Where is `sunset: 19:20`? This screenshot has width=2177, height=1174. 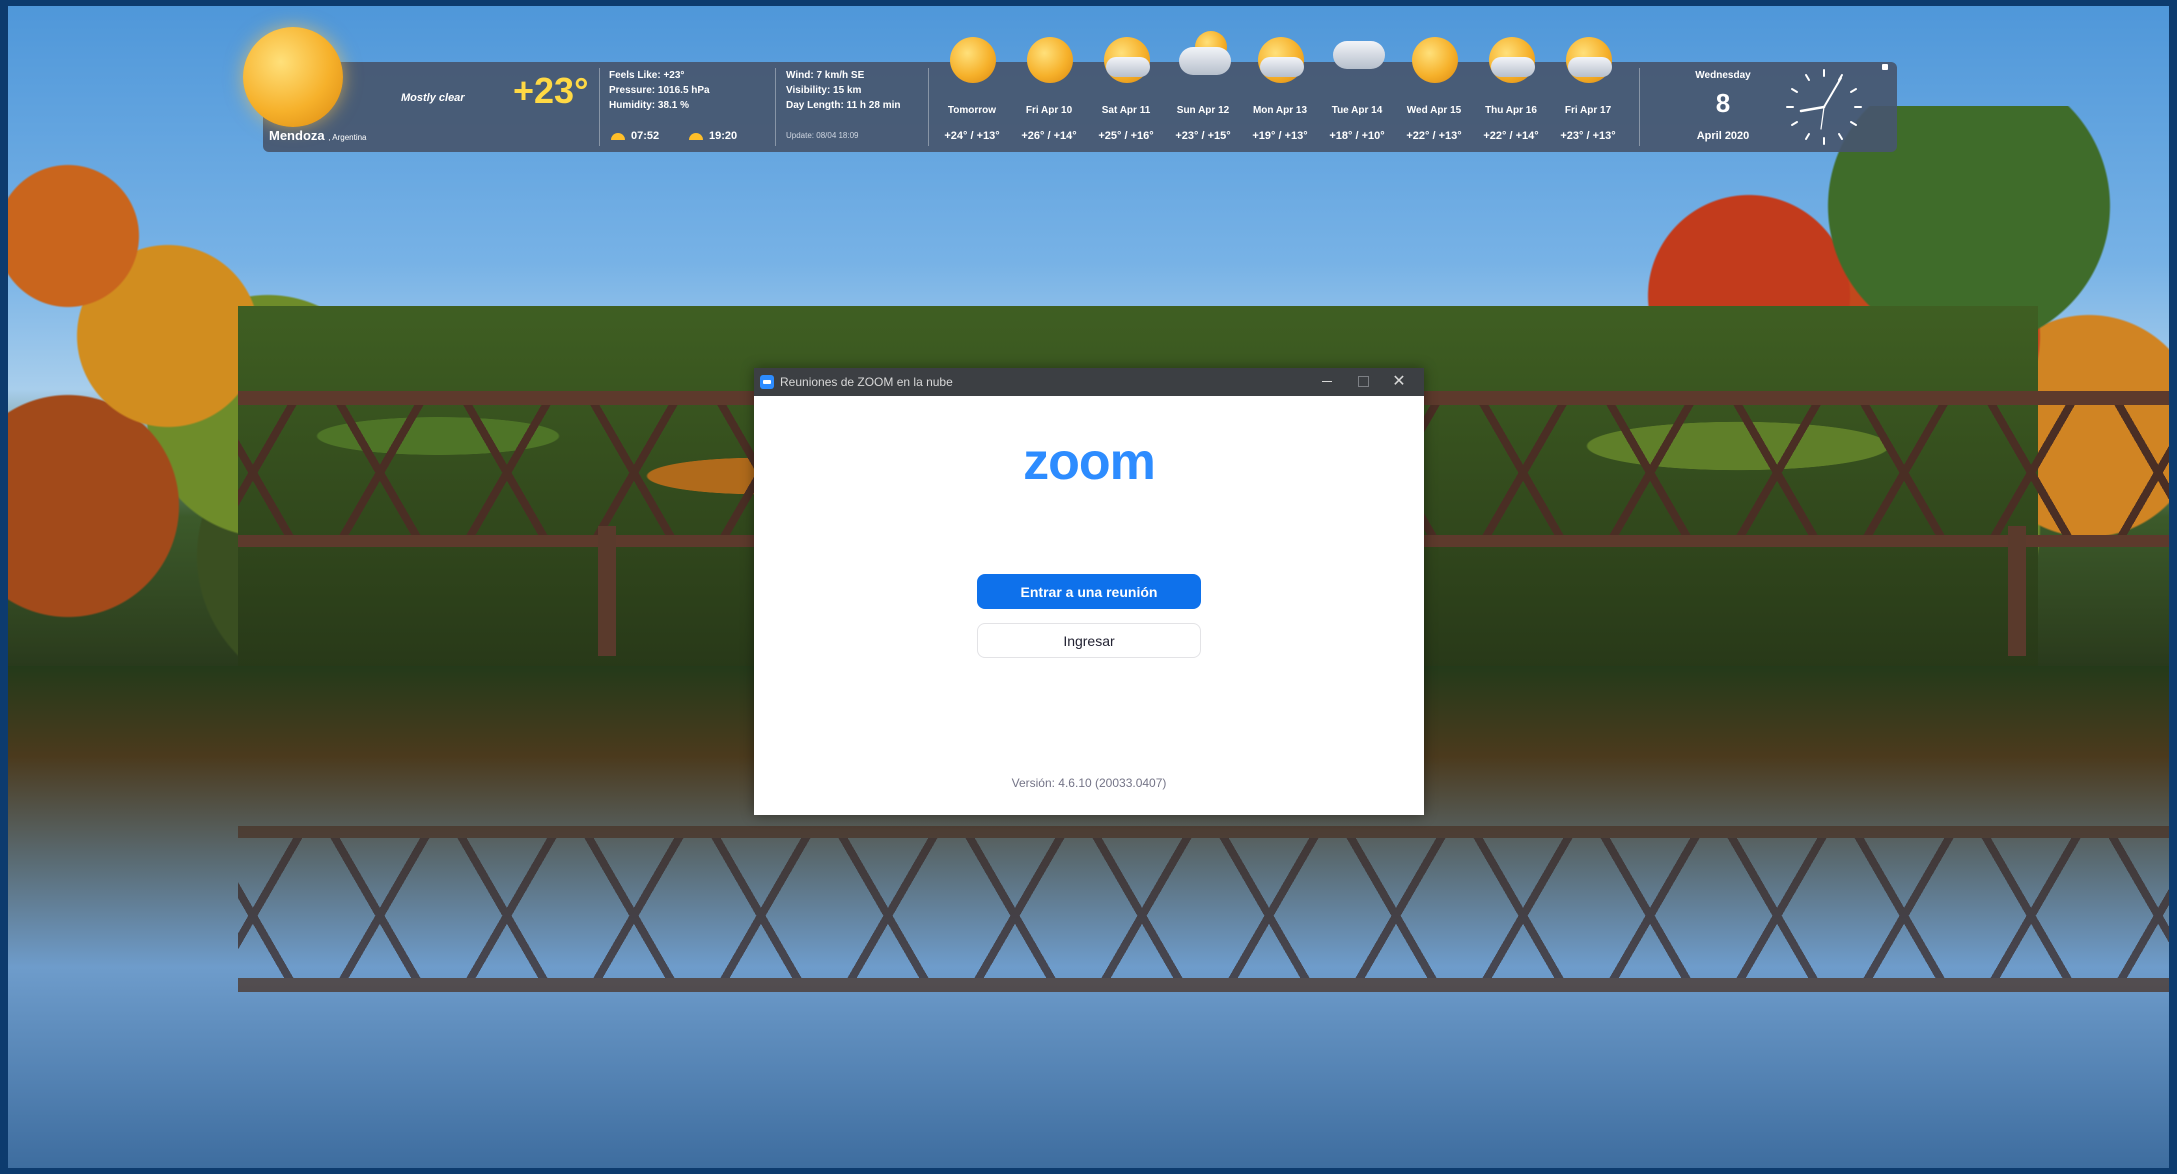
sunset: 19:20 is located at coordinates (713, 136).